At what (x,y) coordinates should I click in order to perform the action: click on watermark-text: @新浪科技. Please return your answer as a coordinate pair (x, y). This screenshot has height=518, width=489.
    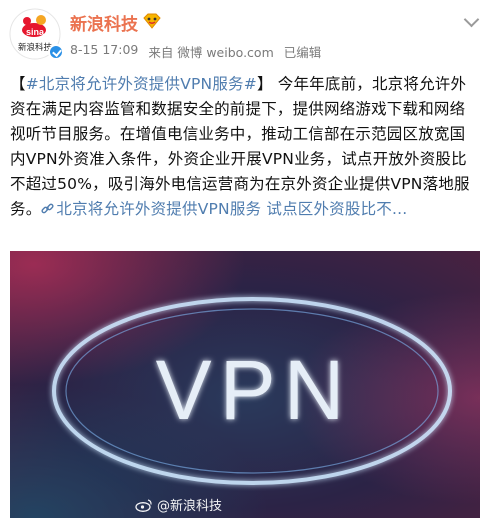
    Looking at the image, I should click on (189, 506).